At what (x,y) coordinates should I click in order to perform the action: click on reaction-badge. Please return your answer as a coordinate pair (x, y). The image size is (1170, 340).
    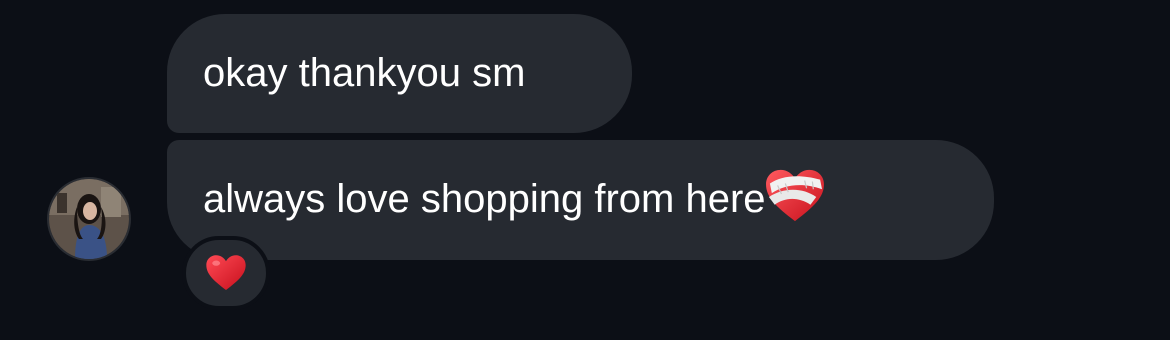
    Looking at the image, I should click on (226, 273).